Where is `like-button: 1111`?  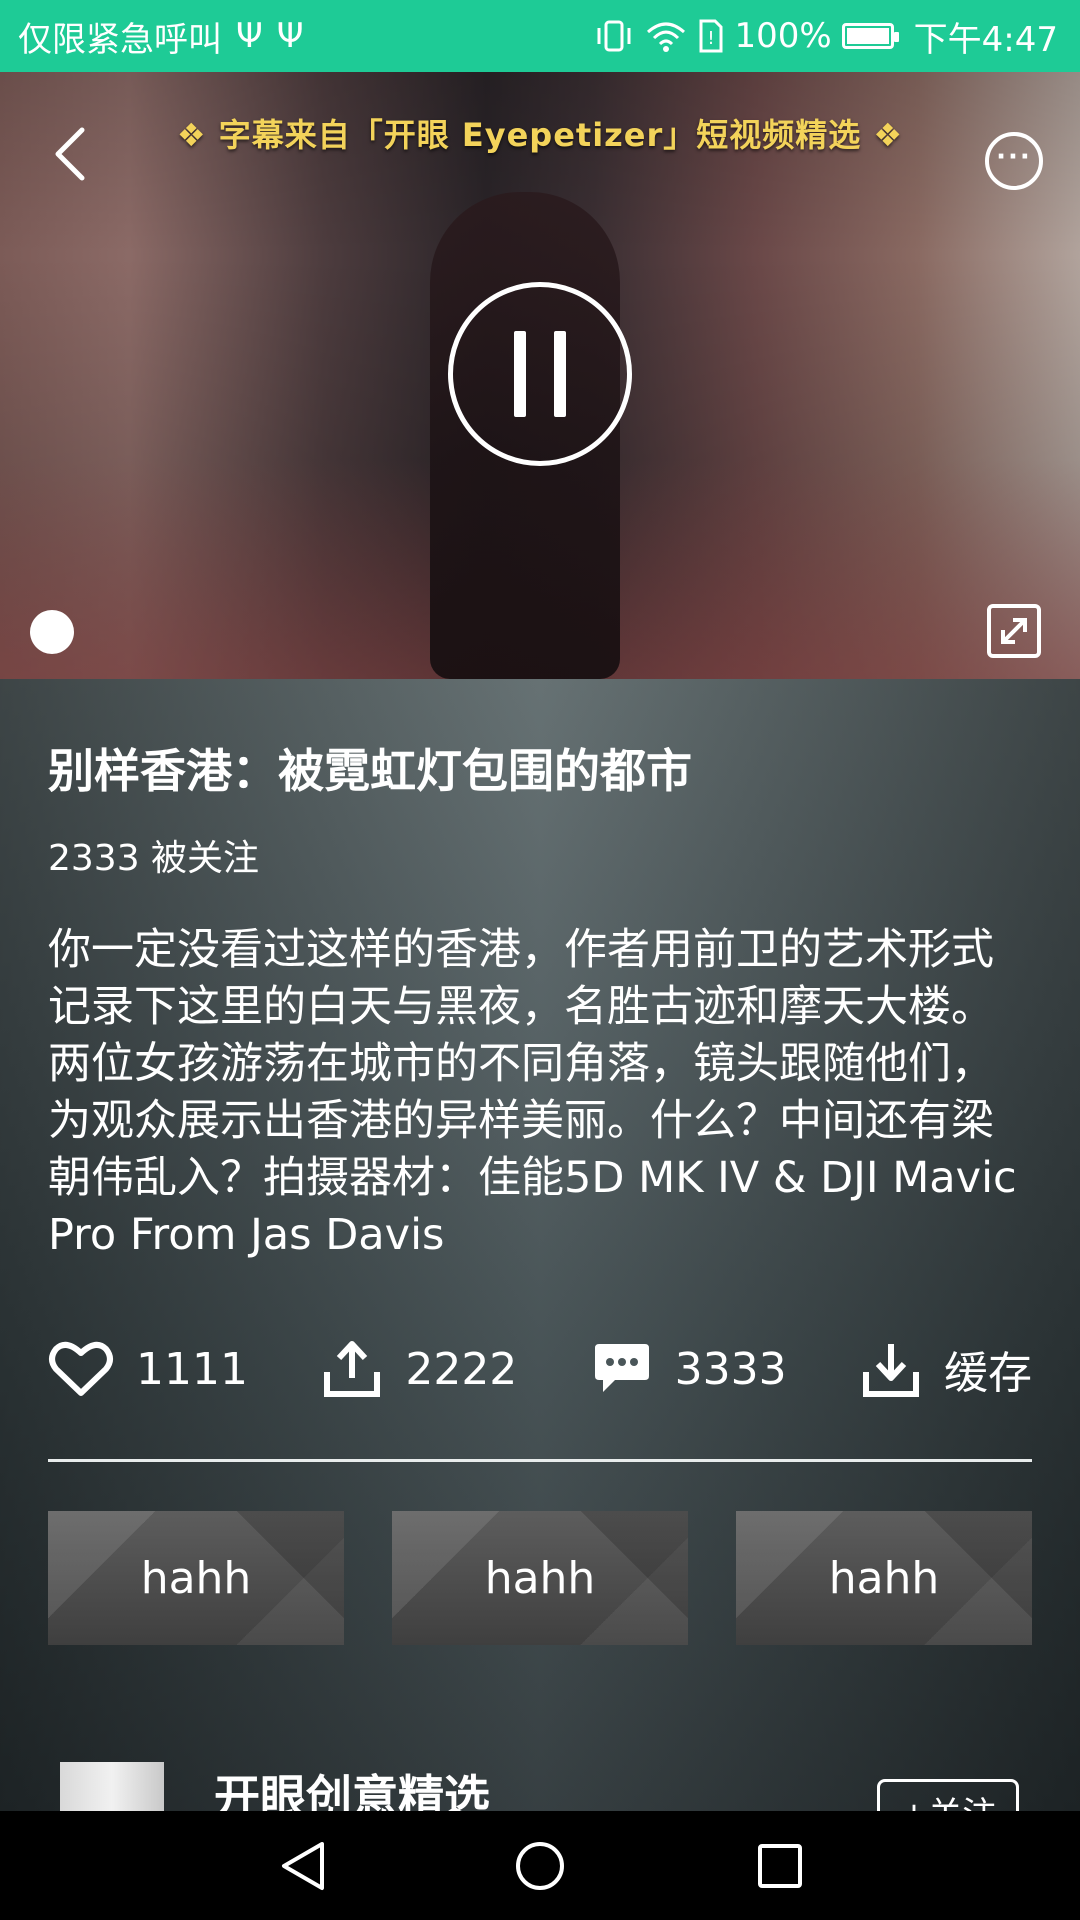 like-button: 1111 is located at coordinates (148, 1369).